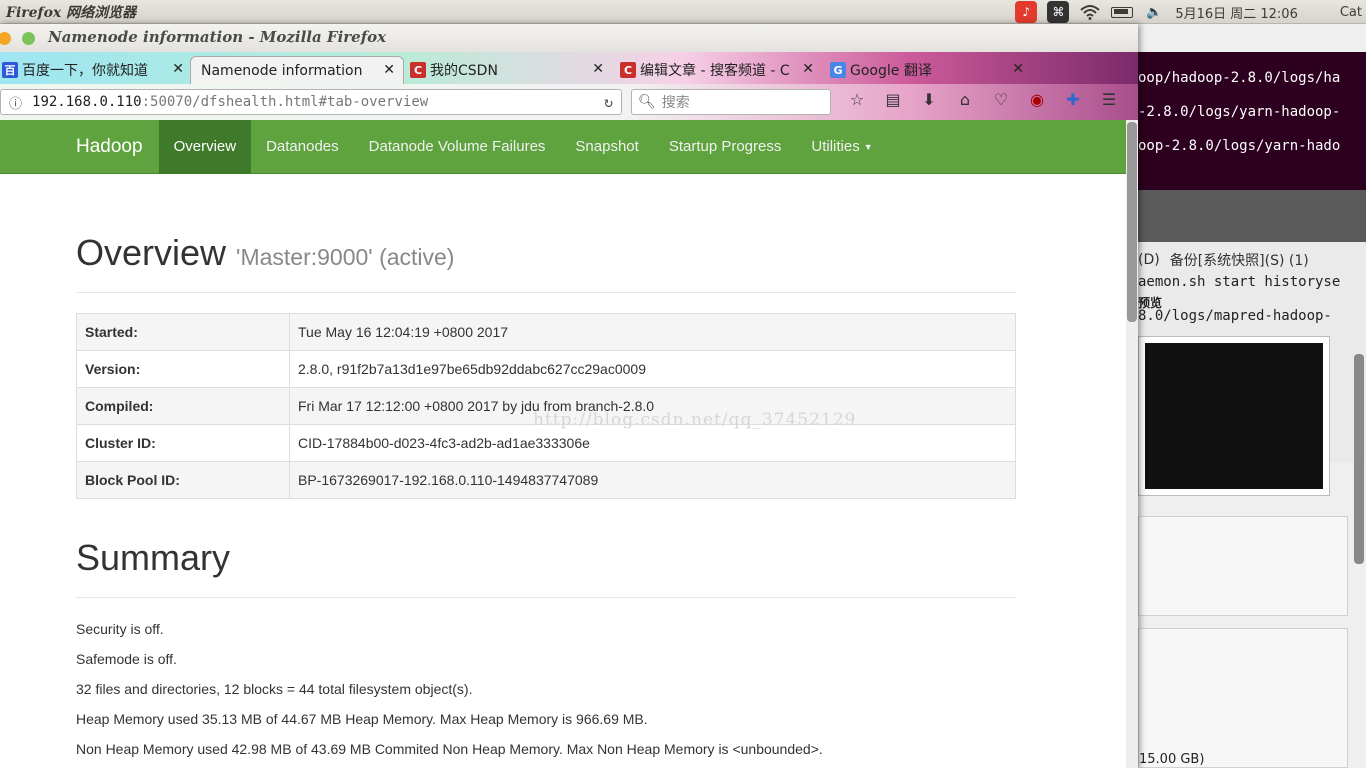 The image size is (1366, 768). Describe the element at coordinates (1172, 759) in the screenshot. I see `disk-size-label: 15.00 GB)` at that location.